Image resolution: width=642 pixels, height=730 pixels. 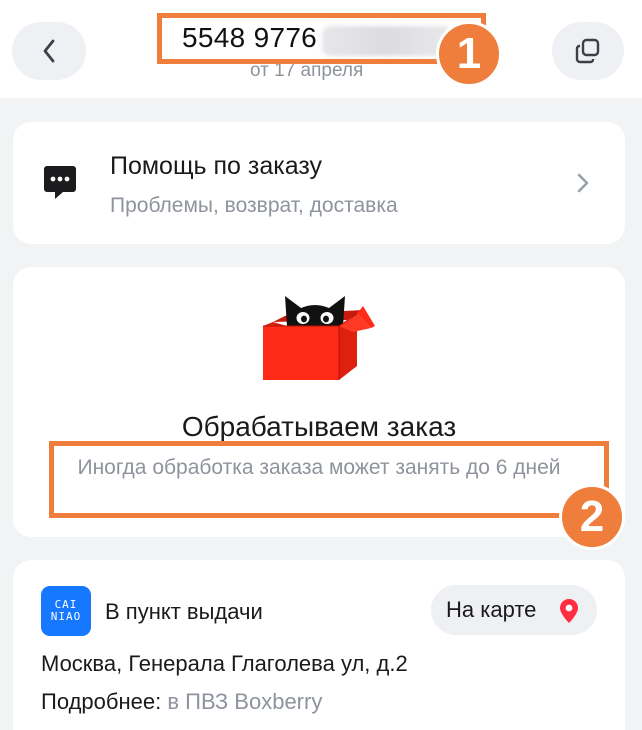 What do you see at coordinates (491, 609) in the screenshot?
I see `map-button-label: На карте` at bounding box center [491, 609].